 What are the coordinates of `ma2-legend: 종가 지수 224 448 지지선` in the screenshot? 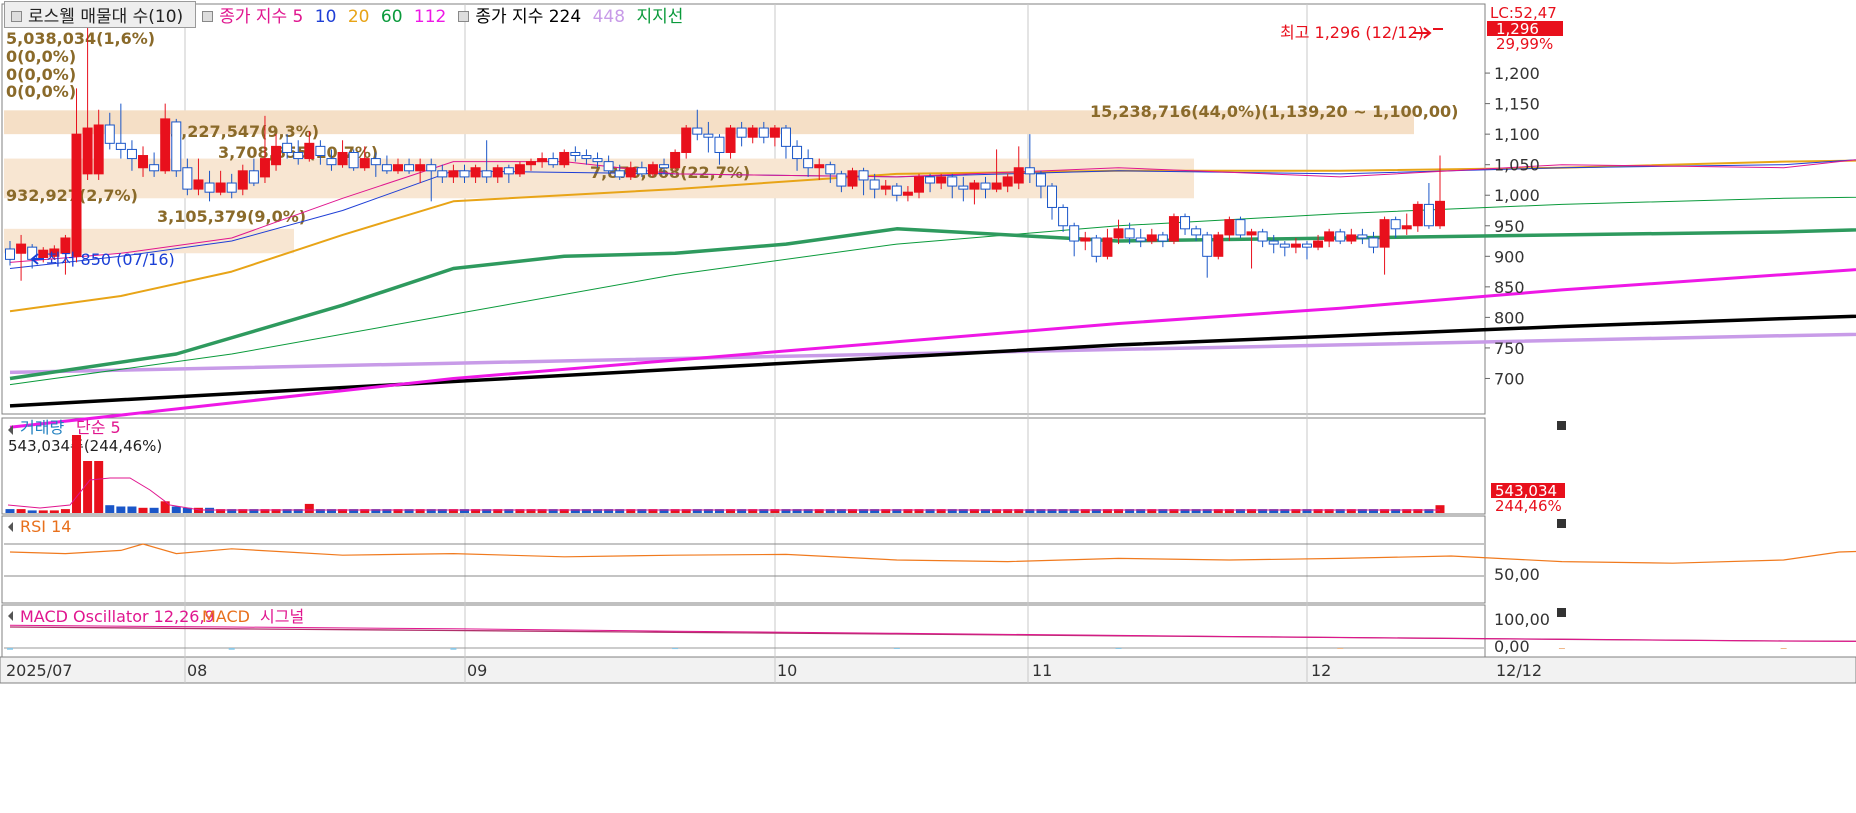 It's located at (573, 14).